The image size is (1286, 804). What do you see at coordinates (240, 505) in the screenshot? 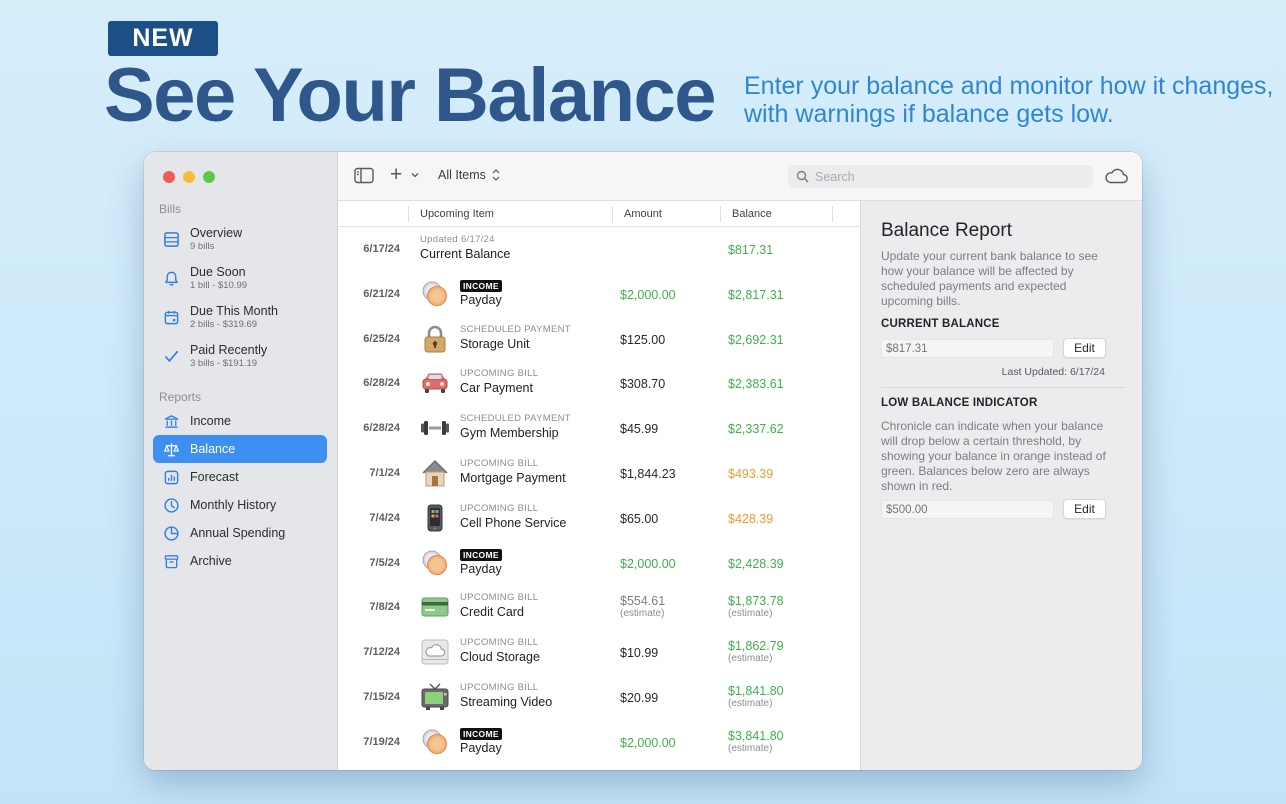
I see `sidebar-item-monthly-history: Monthly History` at bounding box center [240, 505].